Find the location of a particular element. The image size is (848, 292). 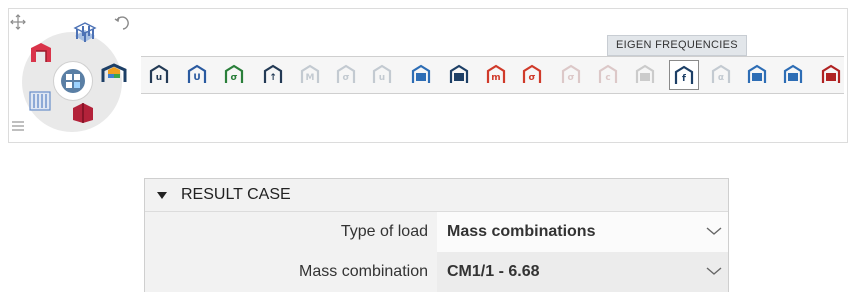

eigen-frequencies-icon: f is located at coordinates (684, 75).